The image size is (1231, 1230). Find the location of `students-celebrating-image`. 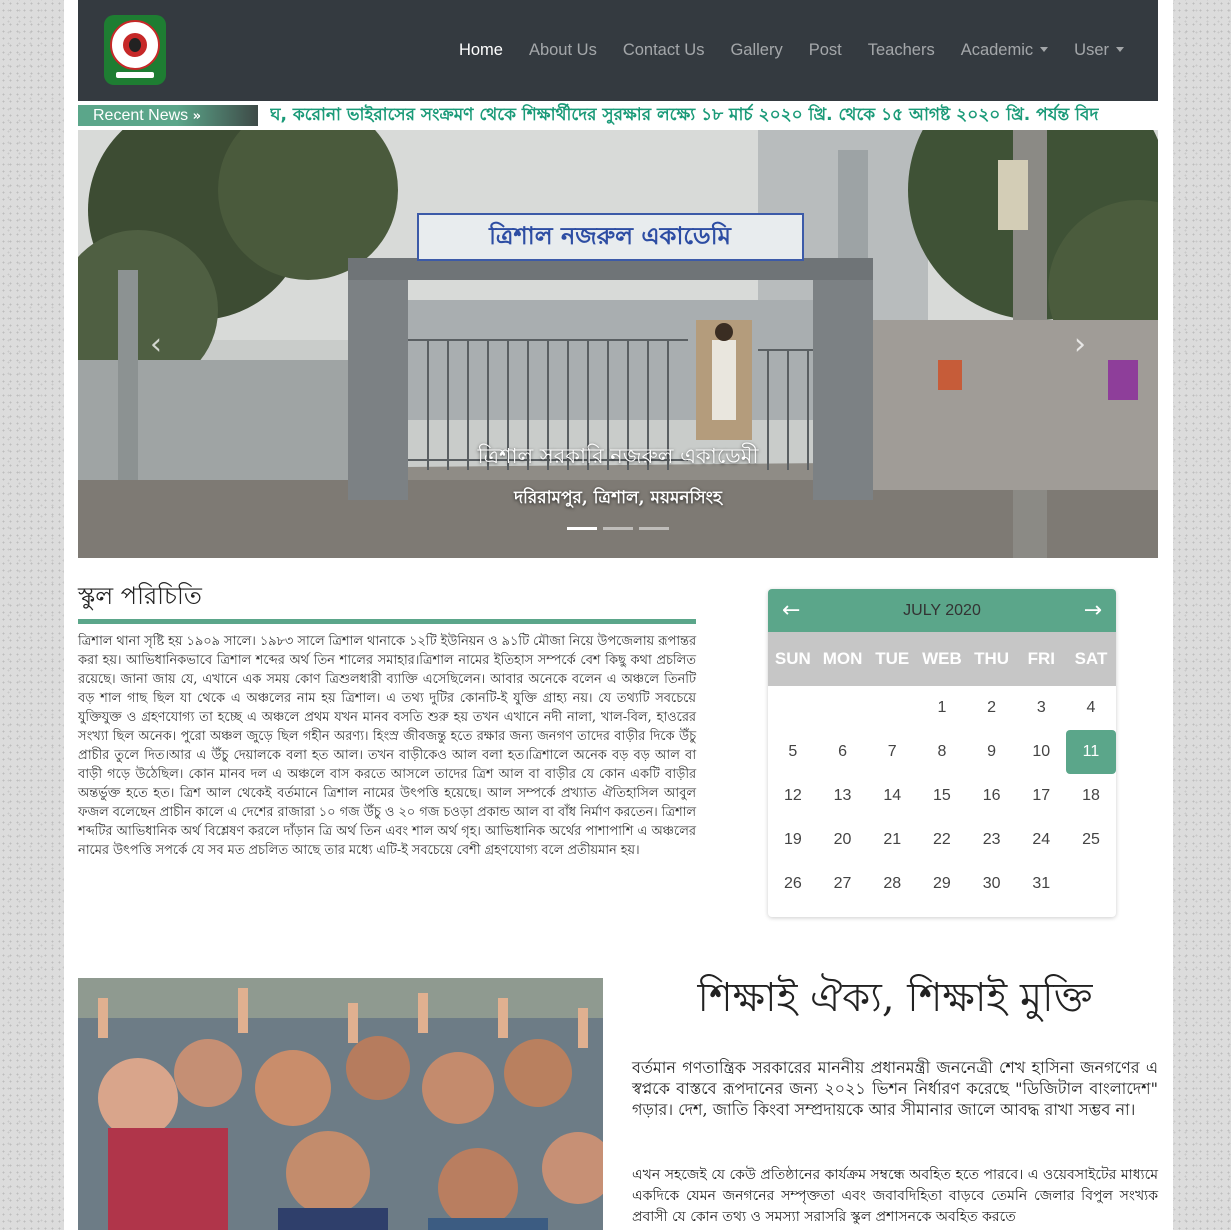

students-celebrating-image is located at coordinates (340, 1104).